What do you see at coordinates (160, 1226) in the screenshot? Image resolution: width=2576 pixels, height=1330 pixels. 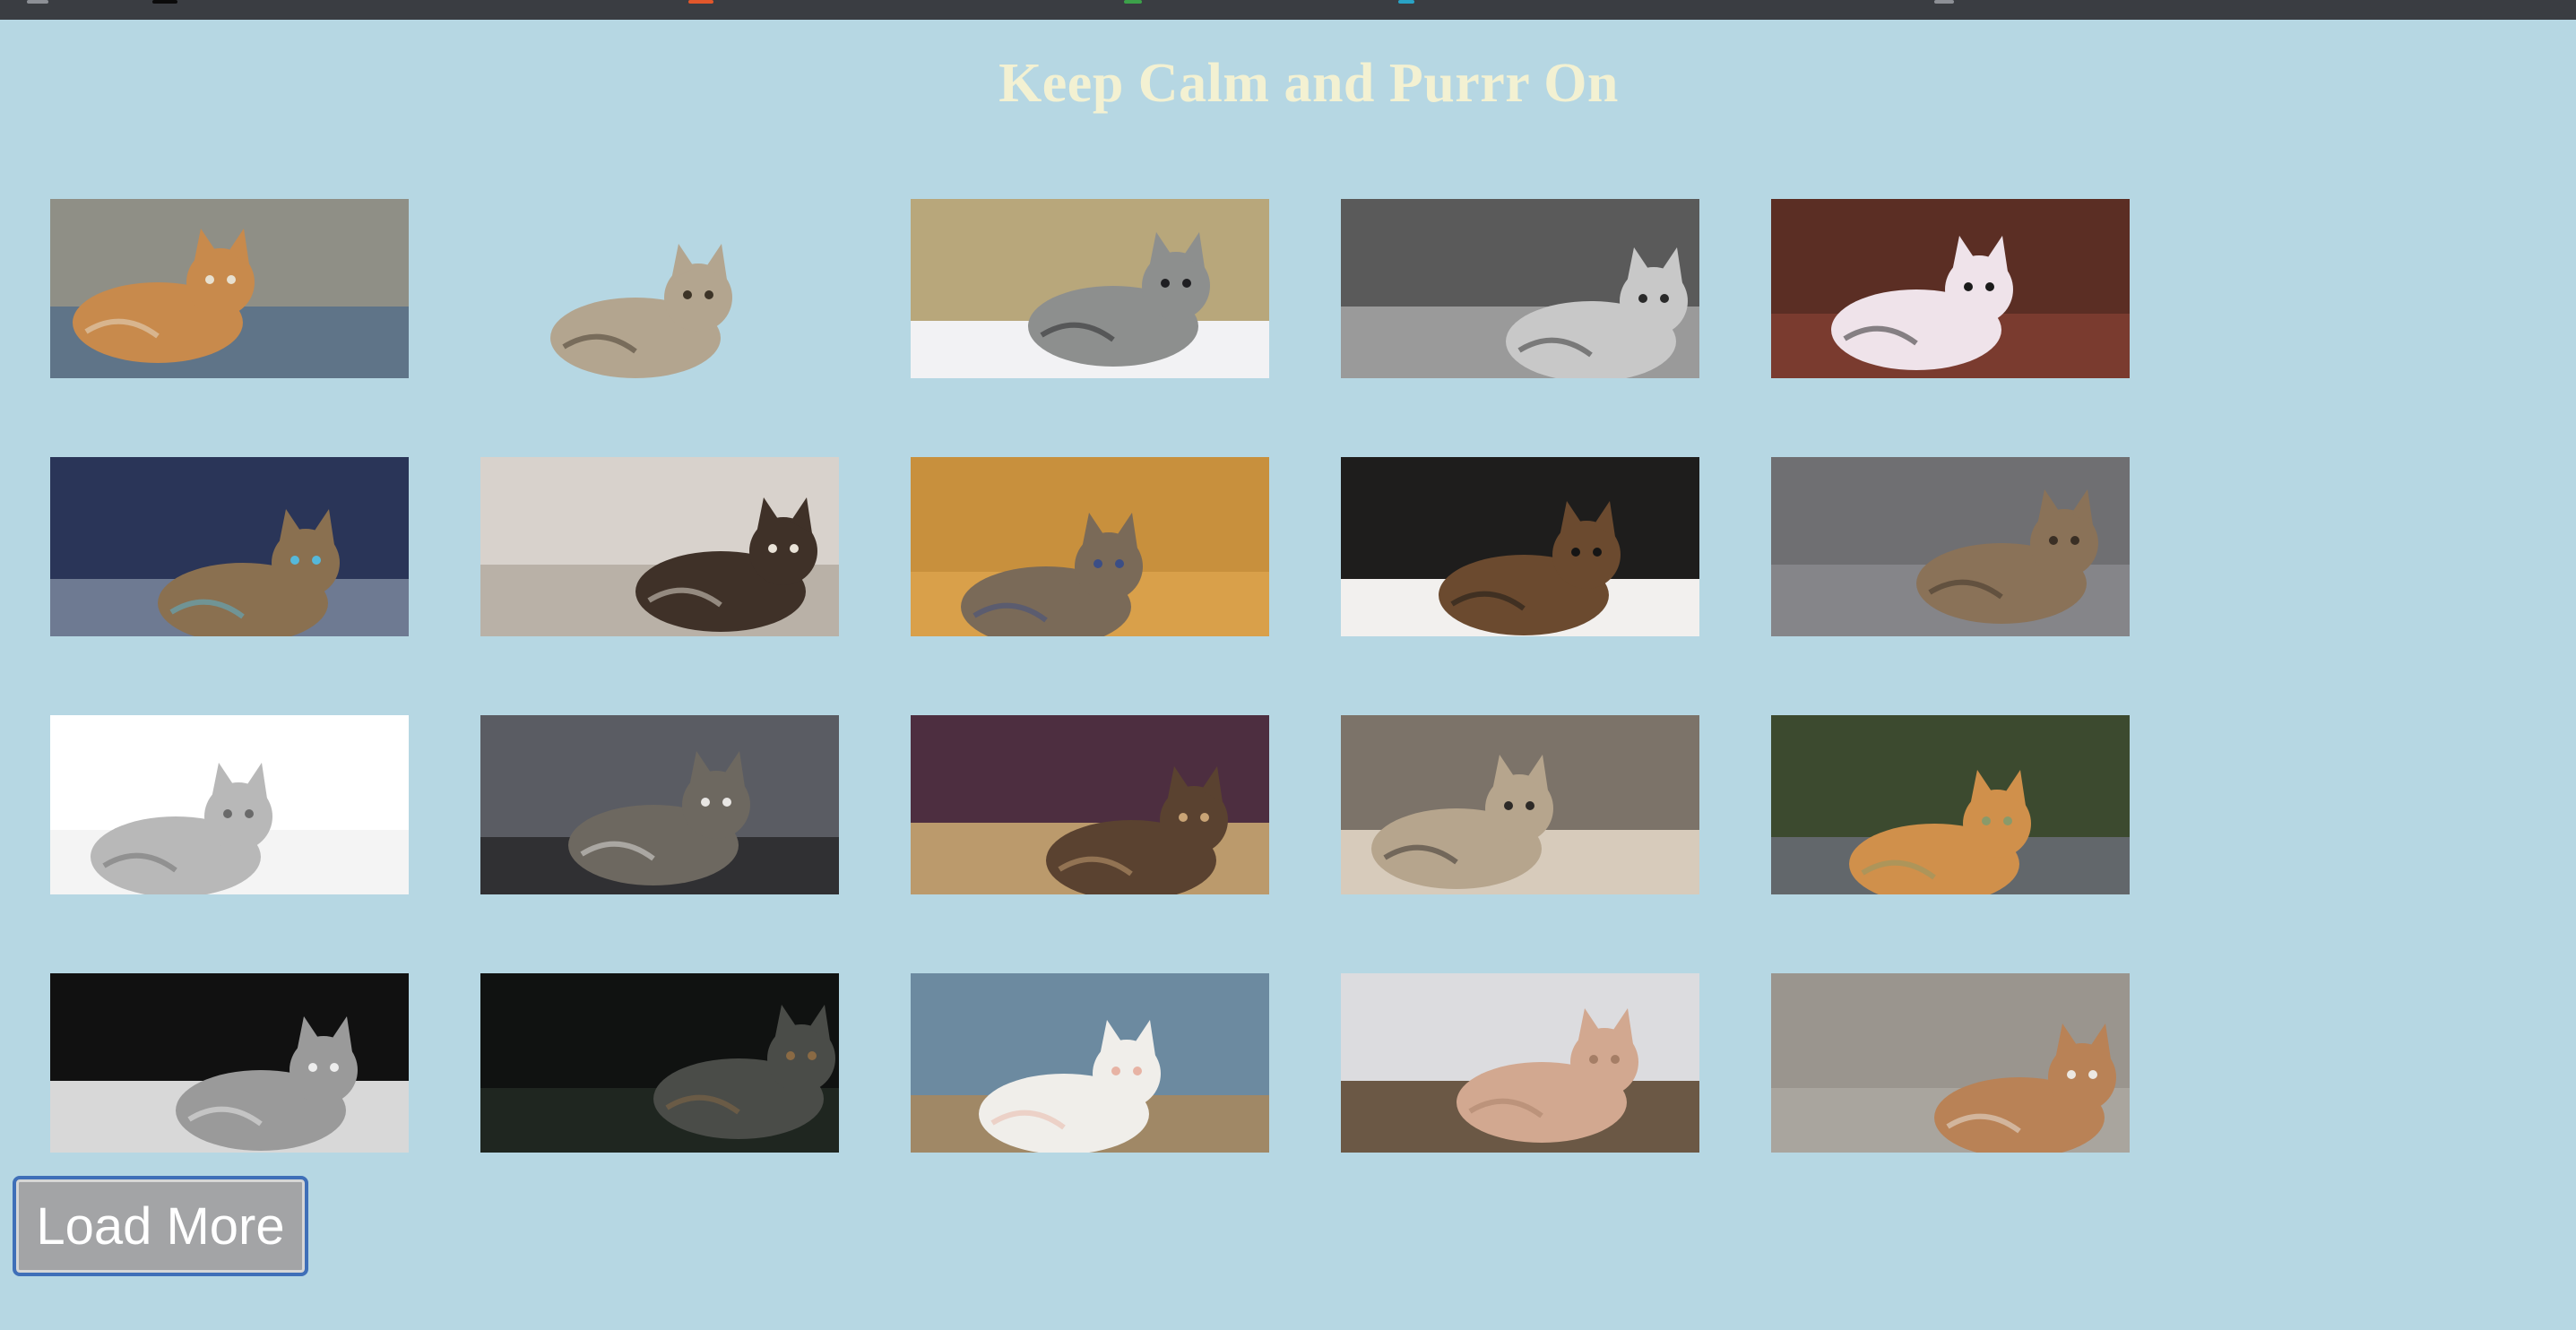 I see `load-more-button: Load More` at bounding box center [160, 1226].